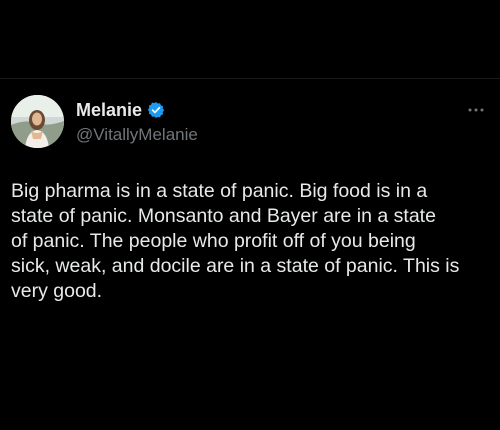 Image resolution: width=500 pixels, height=430 pixels. I want to click on avatar-image, so click(37, 121).